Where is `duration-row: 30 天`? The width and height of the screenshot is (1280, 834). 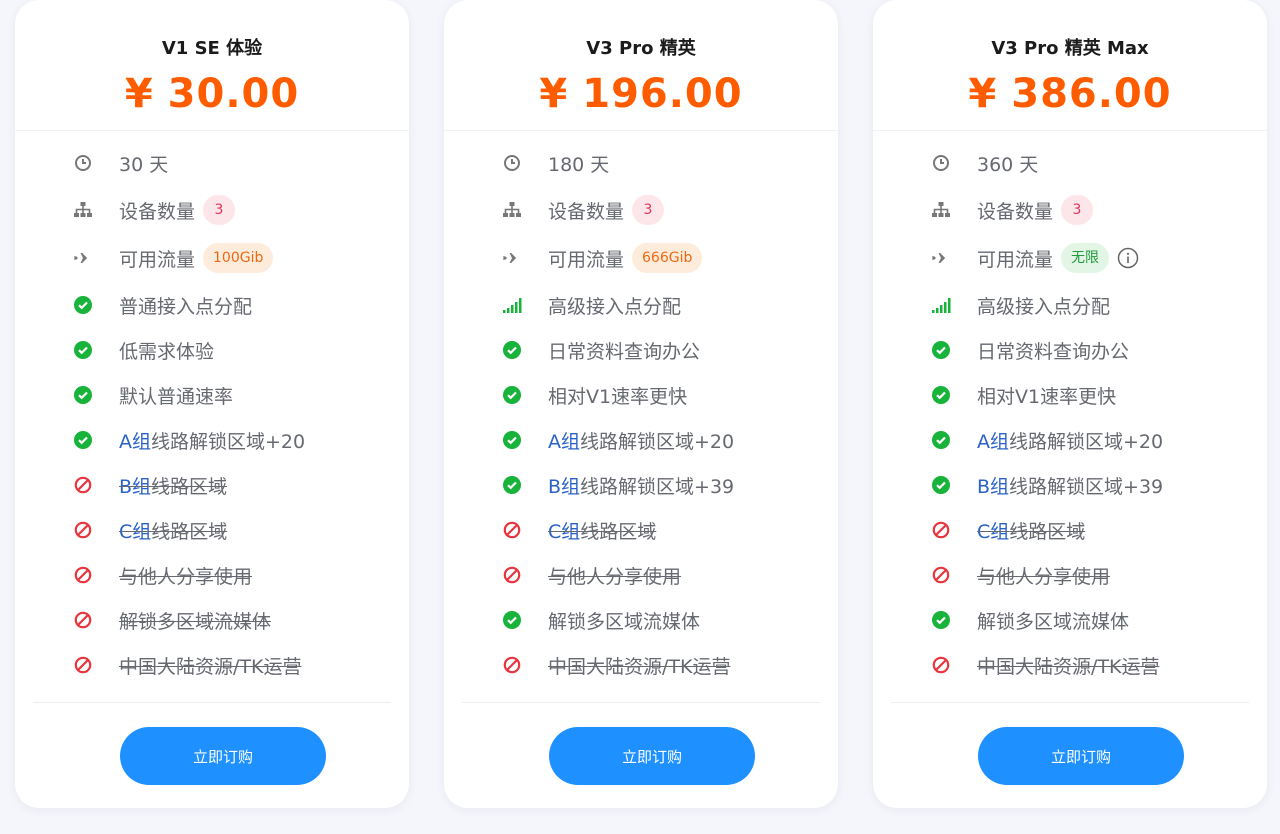
duration-row: 30 天 is located at coordinates (231, 163).